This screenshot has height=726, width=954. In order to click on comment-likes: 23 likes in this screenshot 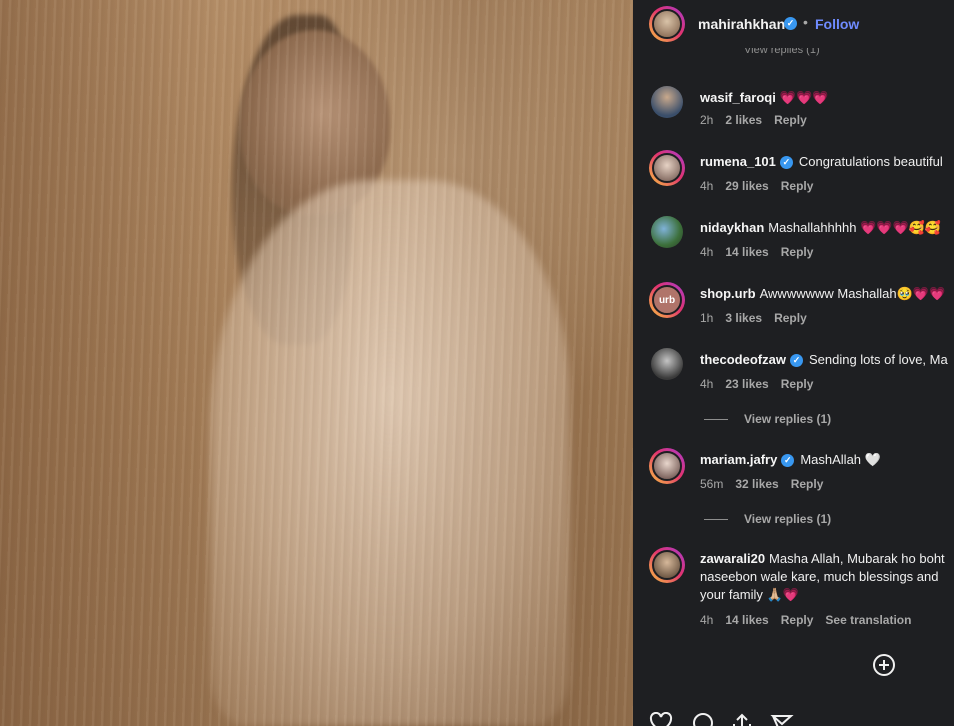, I will do `click(746, 384)`.